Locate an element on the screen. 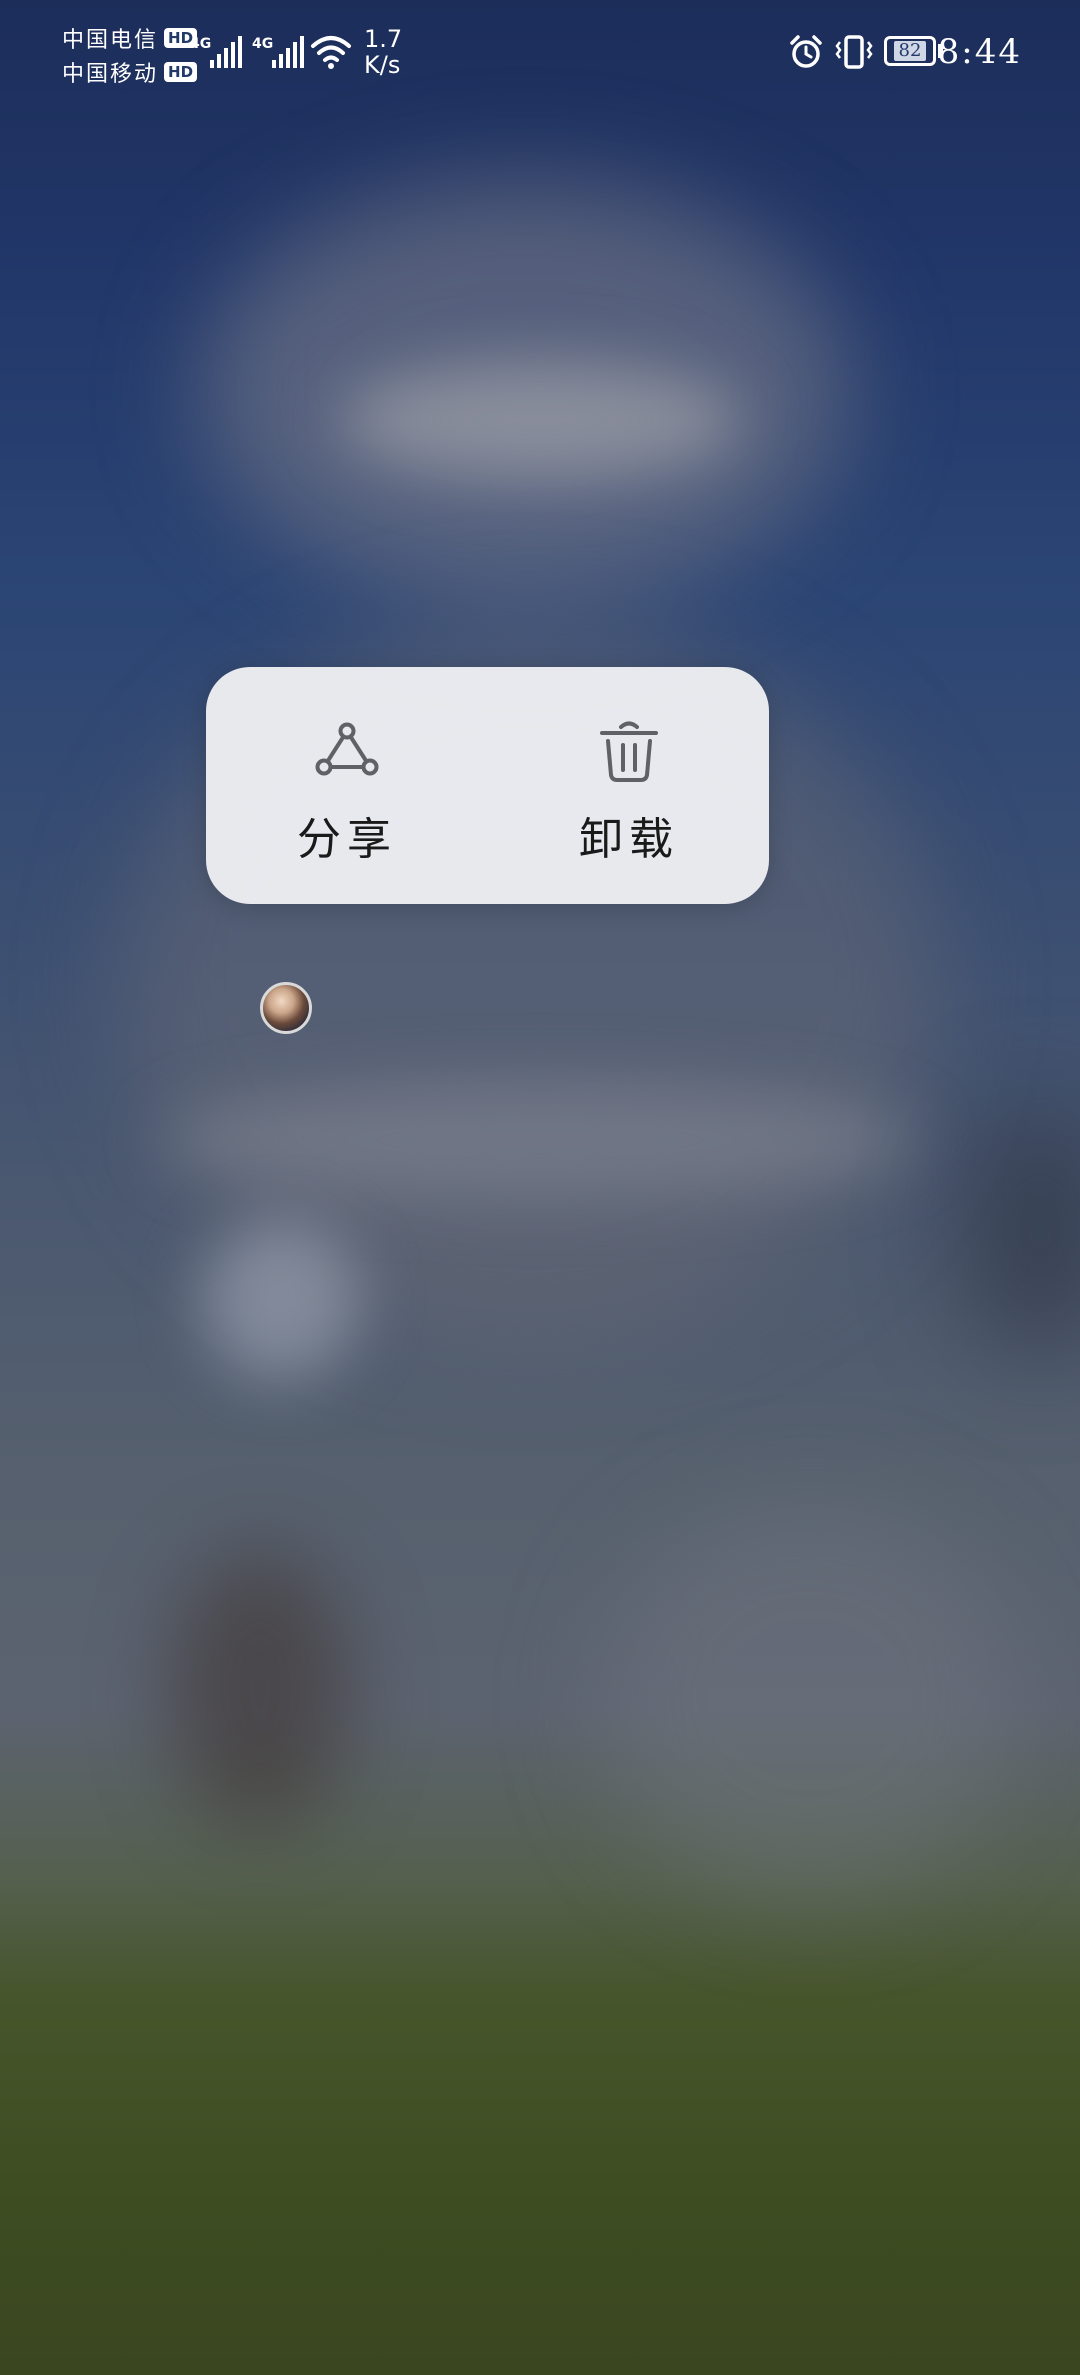  share-button: 分享 is located at coordinates (347, 785).